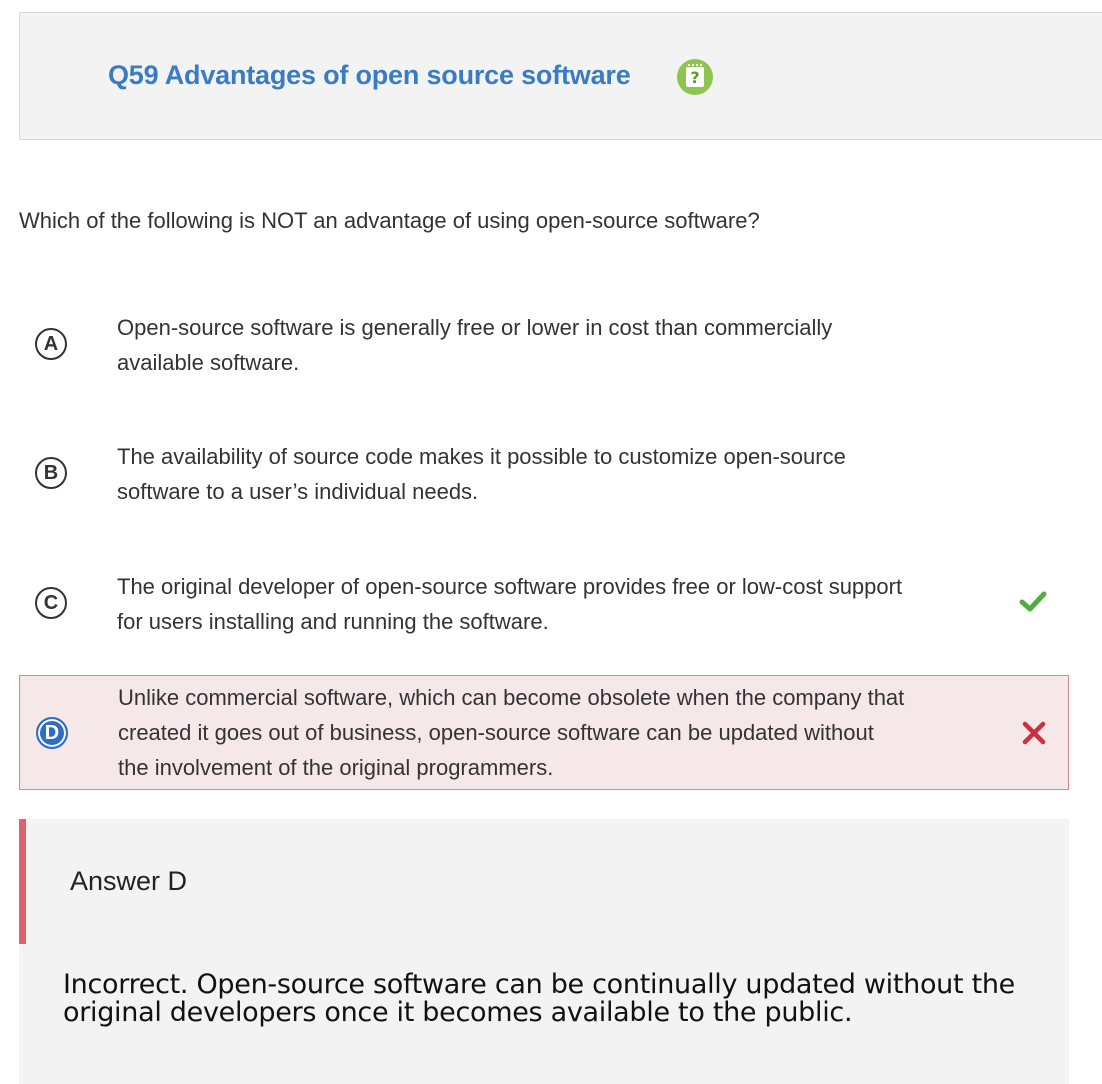  I want to click on option-a-letter: A, so click(51, 344).